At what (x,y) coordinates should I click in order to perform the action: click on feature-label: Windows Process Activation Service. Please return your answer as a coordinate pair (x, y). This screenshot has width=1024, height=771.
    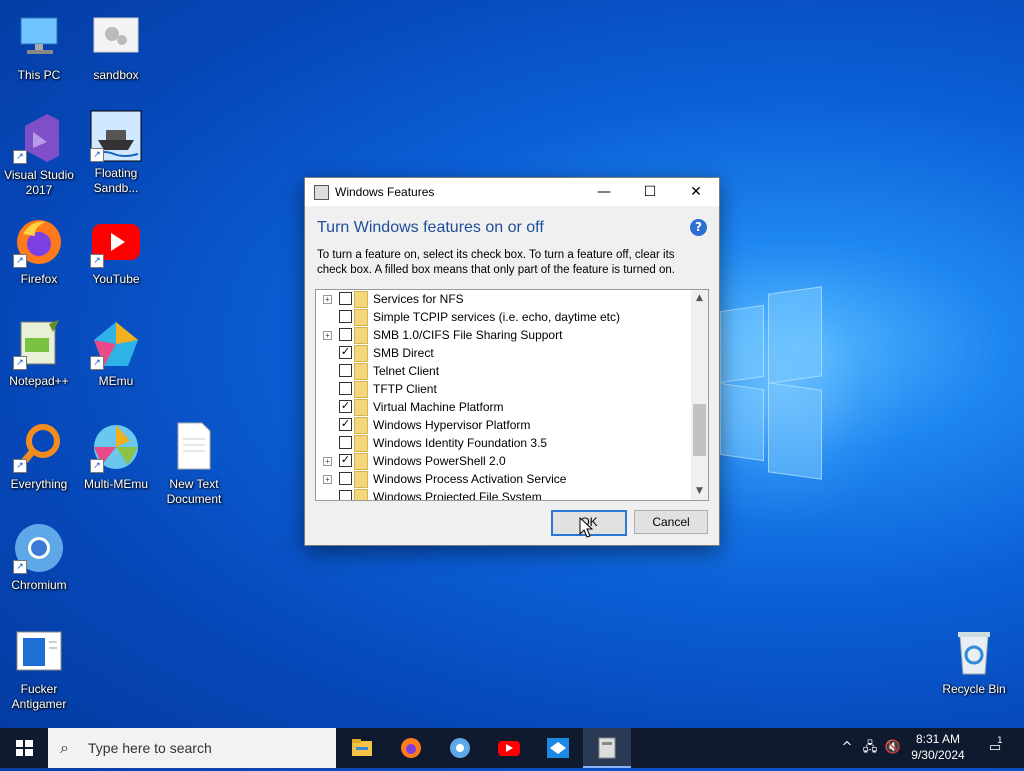
    Looking at the image, I should click on (470, 479).